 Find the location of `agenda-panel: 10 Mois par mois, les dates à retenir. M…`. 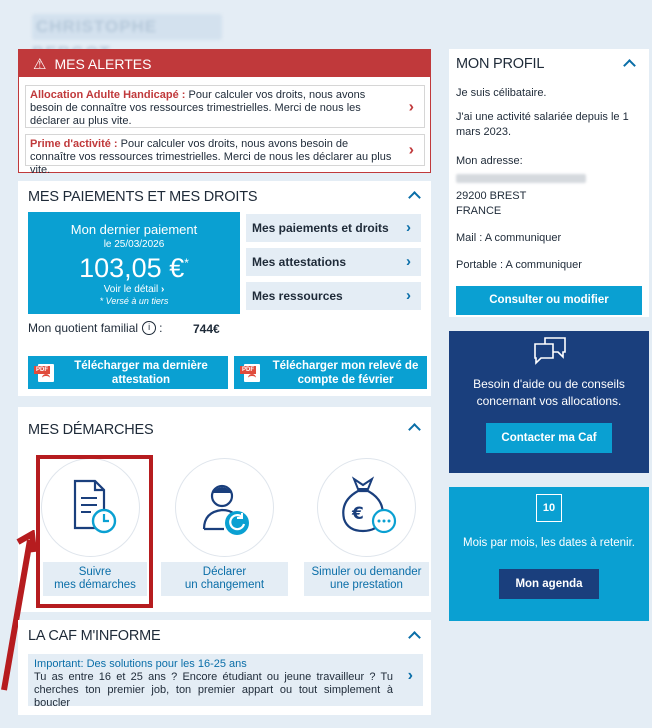

agenda-panel: 10 Mois par mois, les dates à retenir. M… is located at coordinates (549, 554).